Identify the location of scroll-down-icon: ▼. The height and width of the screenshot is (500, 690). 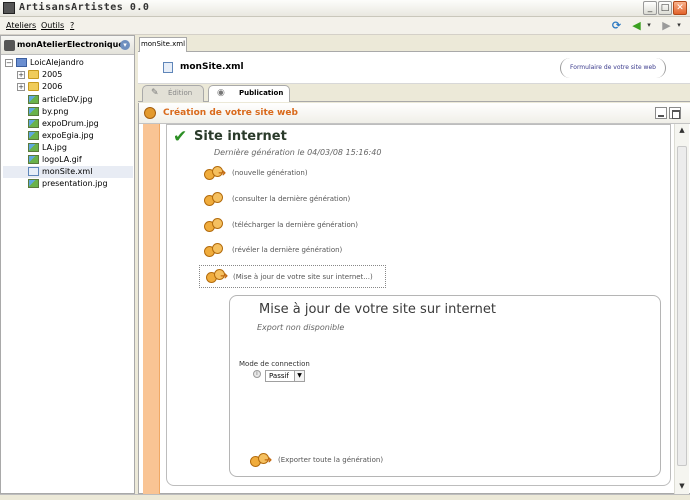
(682, 486).